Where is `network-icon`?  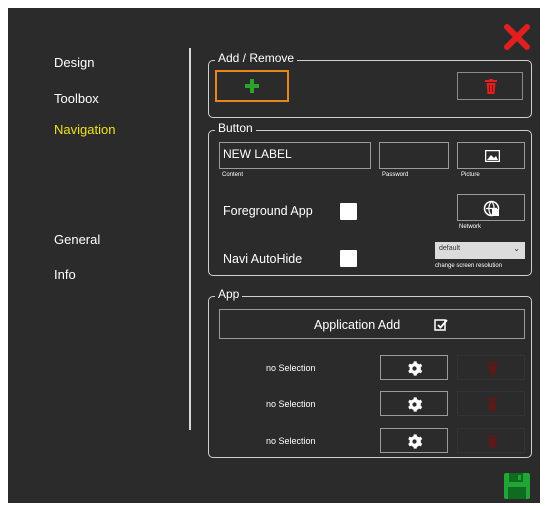
network-icon is located at coordinates (491, 208).